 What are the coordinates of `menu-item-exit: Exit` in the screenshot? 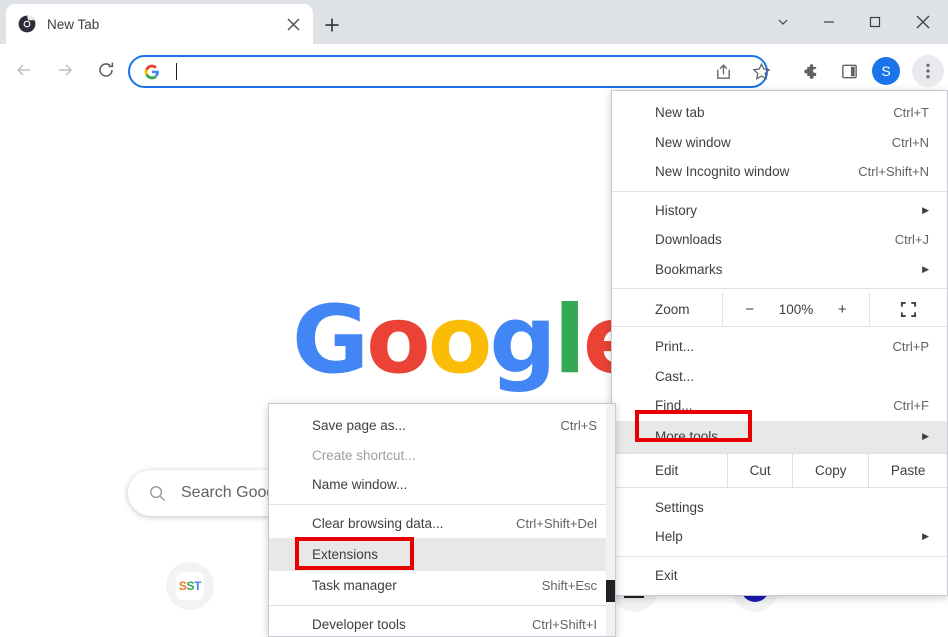 It's located at (779, 576).